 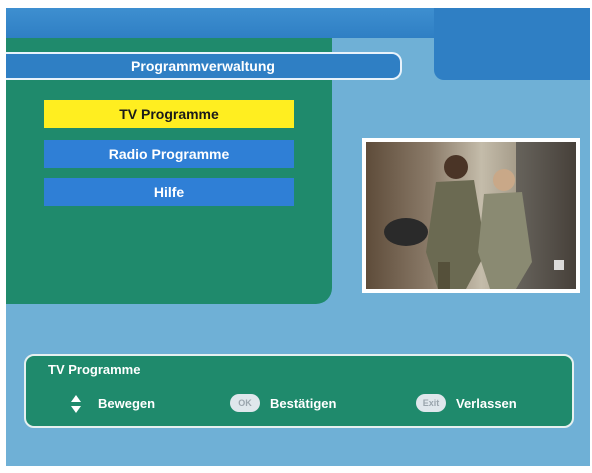 I want to click on ok-button-icon: OK, so click(x=245, y=403).